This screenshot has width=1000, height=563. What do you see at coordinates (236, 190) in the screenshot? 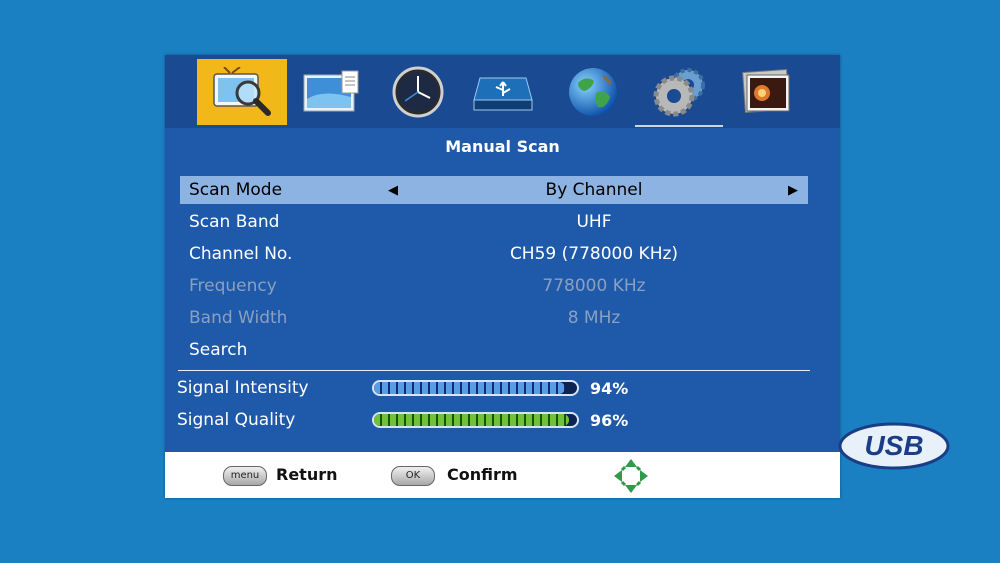
I see `scan-mode-label: Scan Mode` at bounding box center [236, 190].